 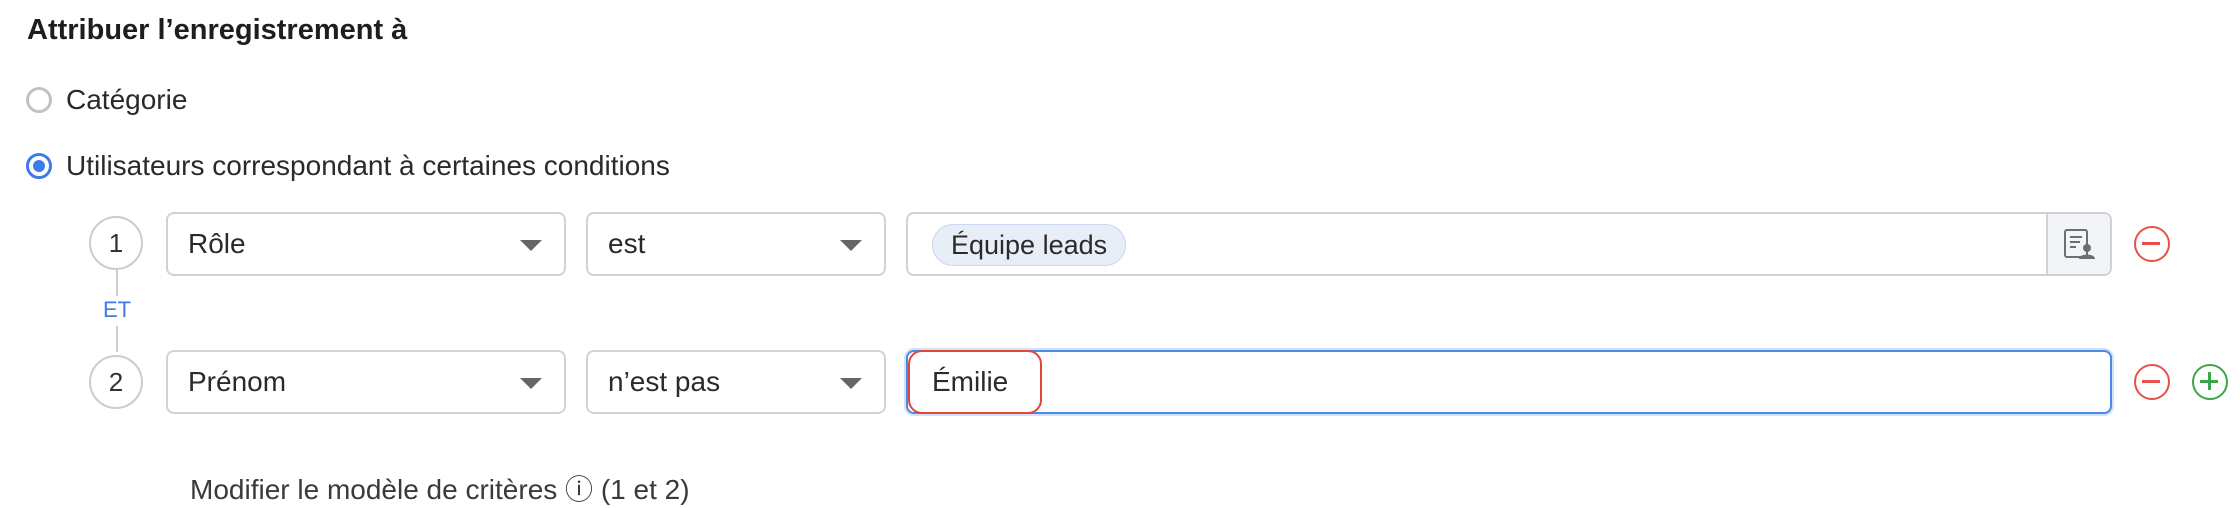 What do you see at coordinates (117, 283) in the screenshot?
I see `connector-line-top` at bounding box center [117, 283].